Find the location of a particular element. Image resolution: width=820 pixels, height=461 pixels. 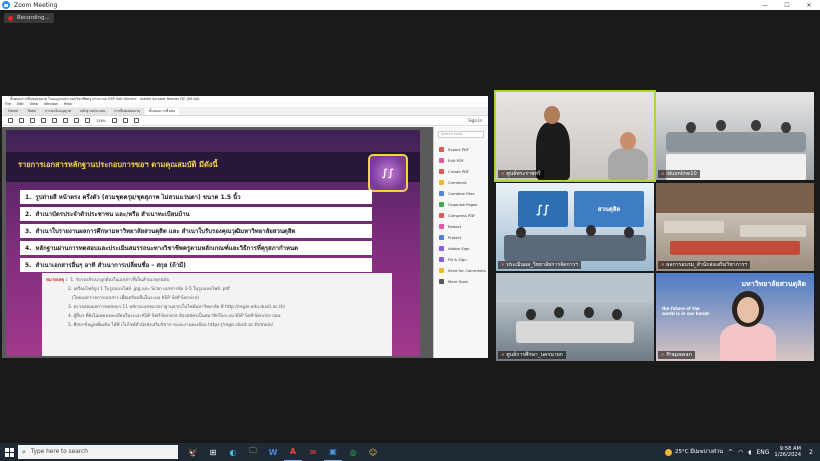

line-app-icon: ◎ is located at coordinates (353, 452).